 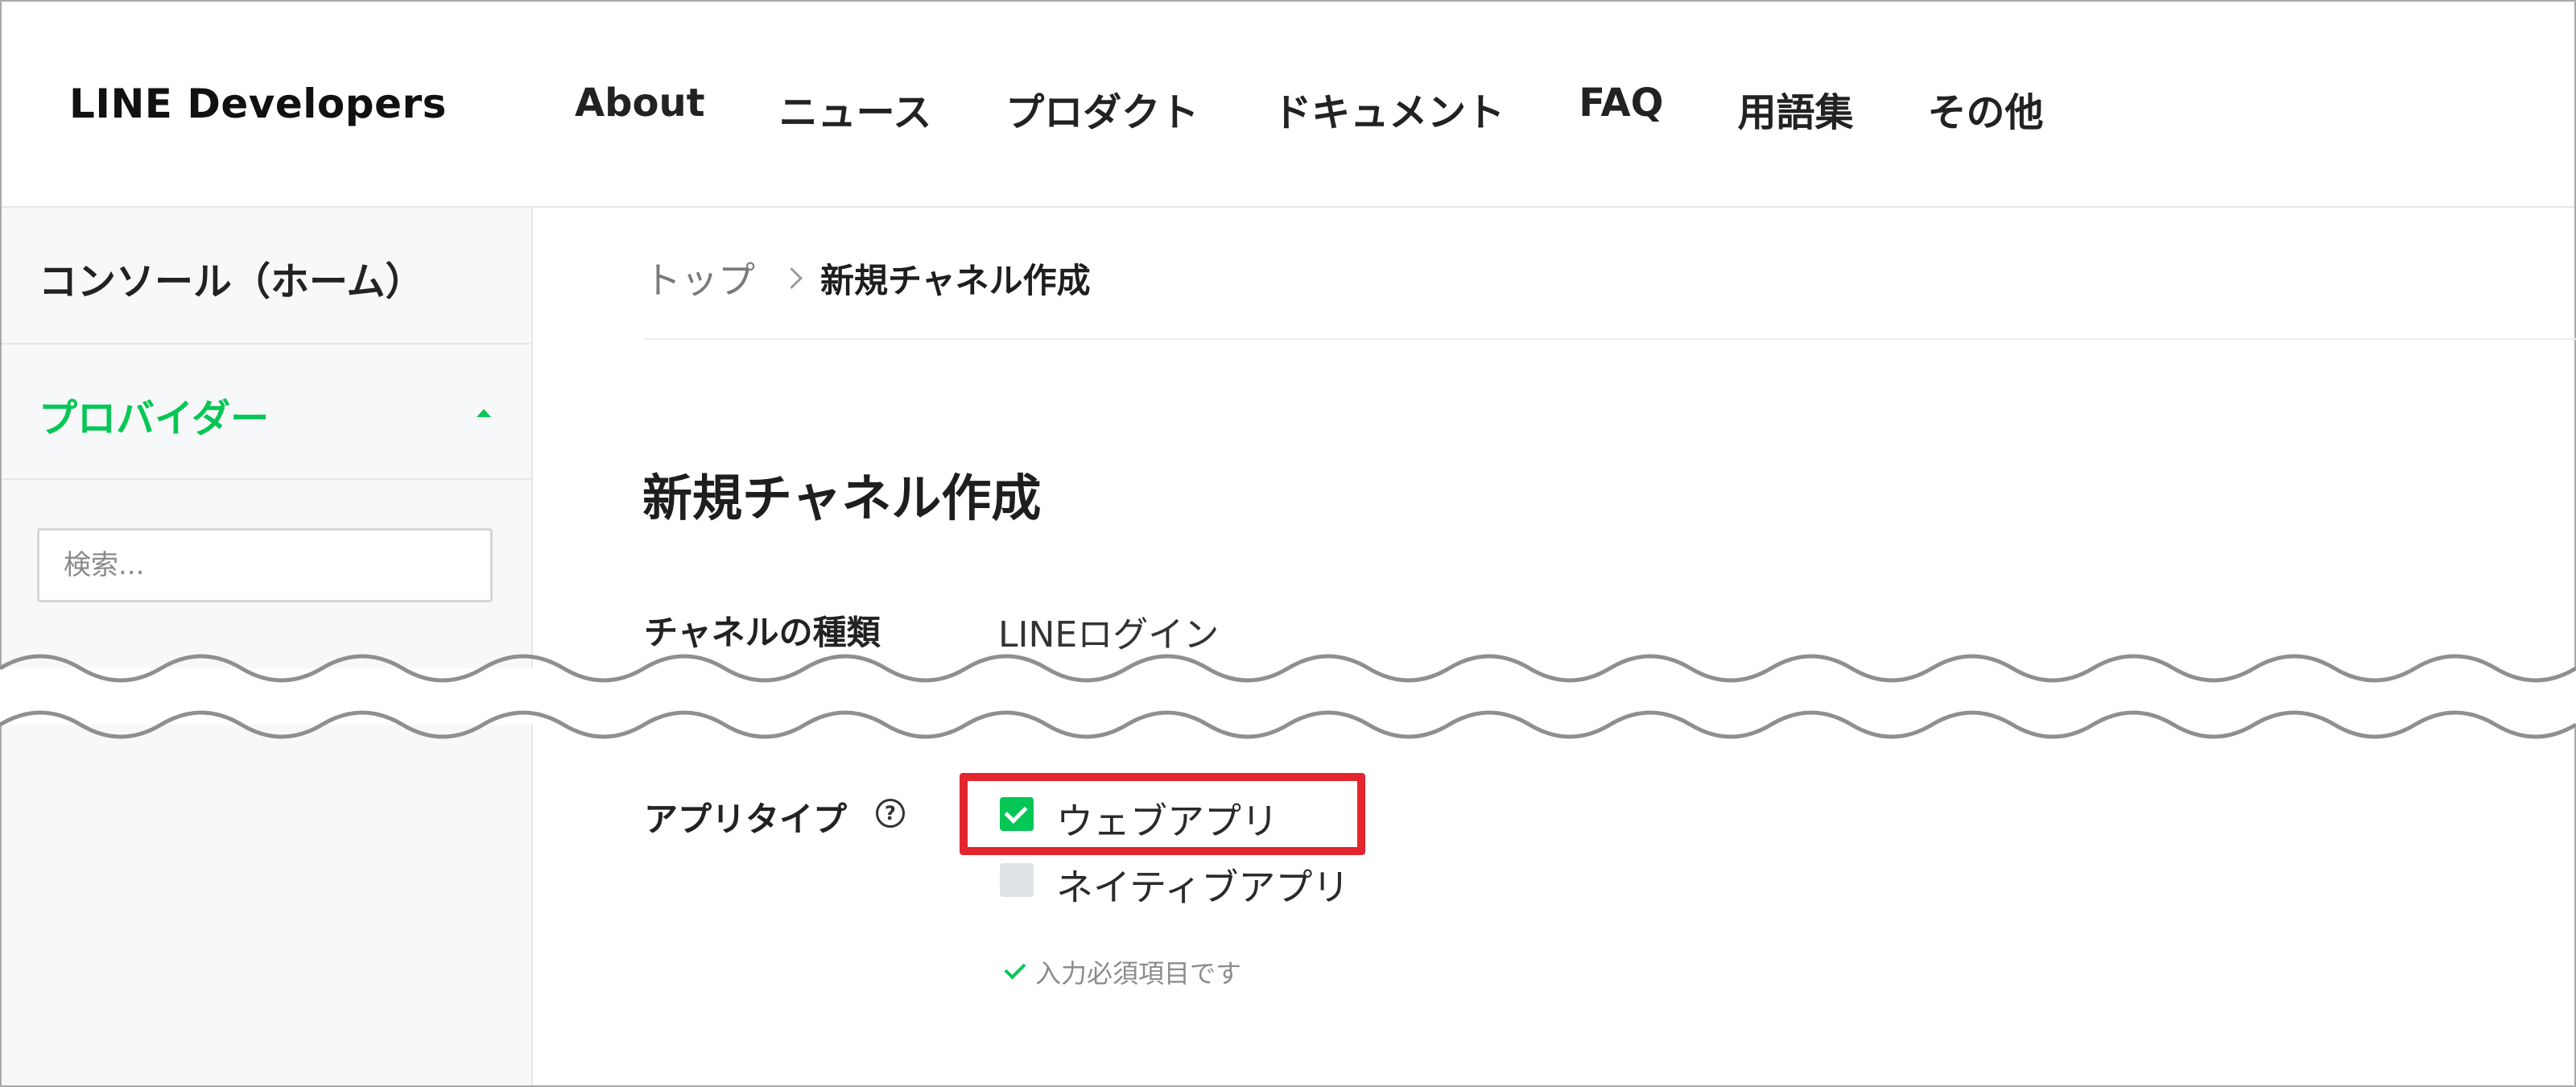 I want to click on nav-products: プロダクト, so click(x=1102, y=109).